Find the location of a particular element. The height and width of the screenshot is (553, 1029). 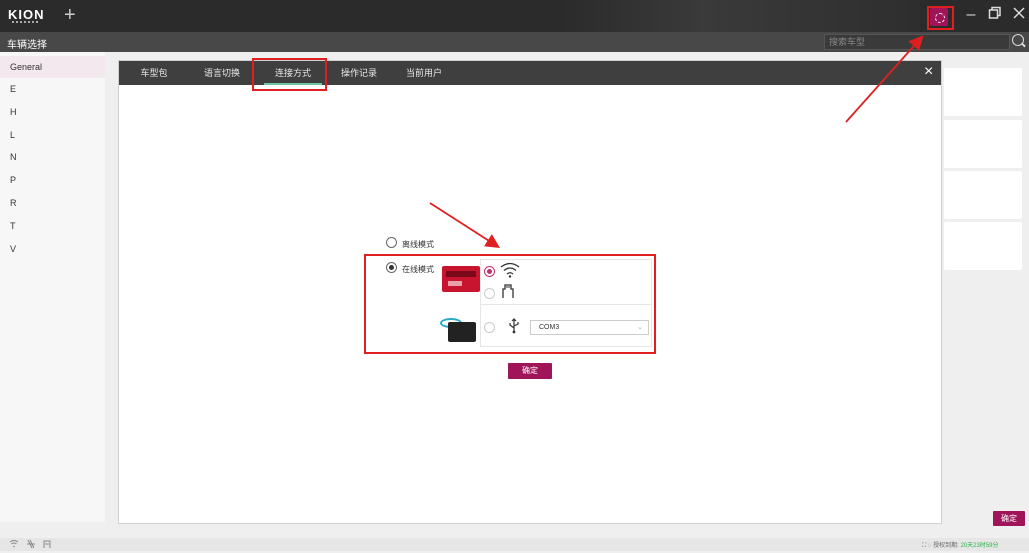

bottom-confirm-button: 确定 is located at coordinates (1009, 518).